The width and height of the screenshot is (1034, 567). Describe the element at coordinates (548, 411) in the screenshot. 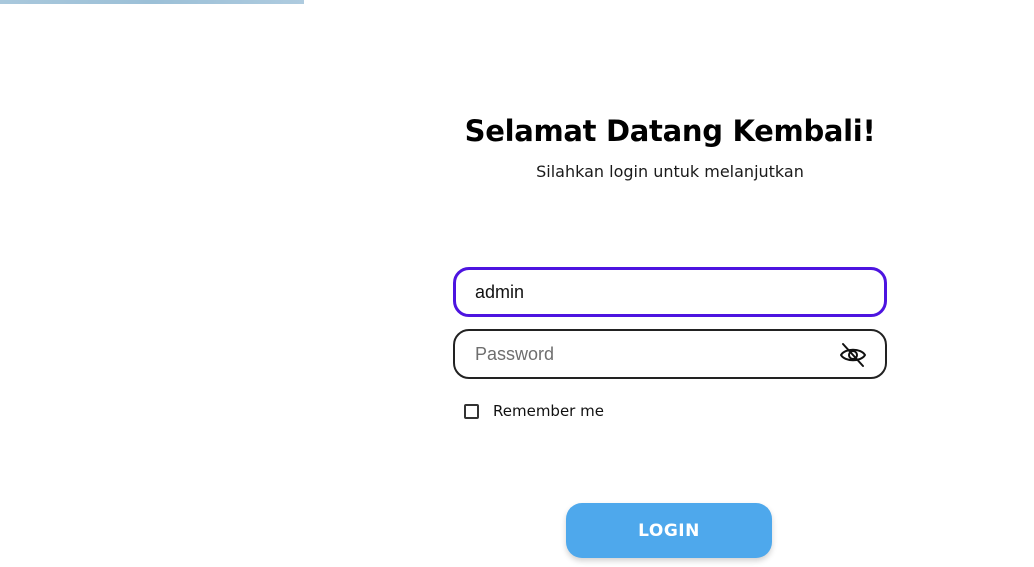

I see `remember-me-label: Remember me` at that location.